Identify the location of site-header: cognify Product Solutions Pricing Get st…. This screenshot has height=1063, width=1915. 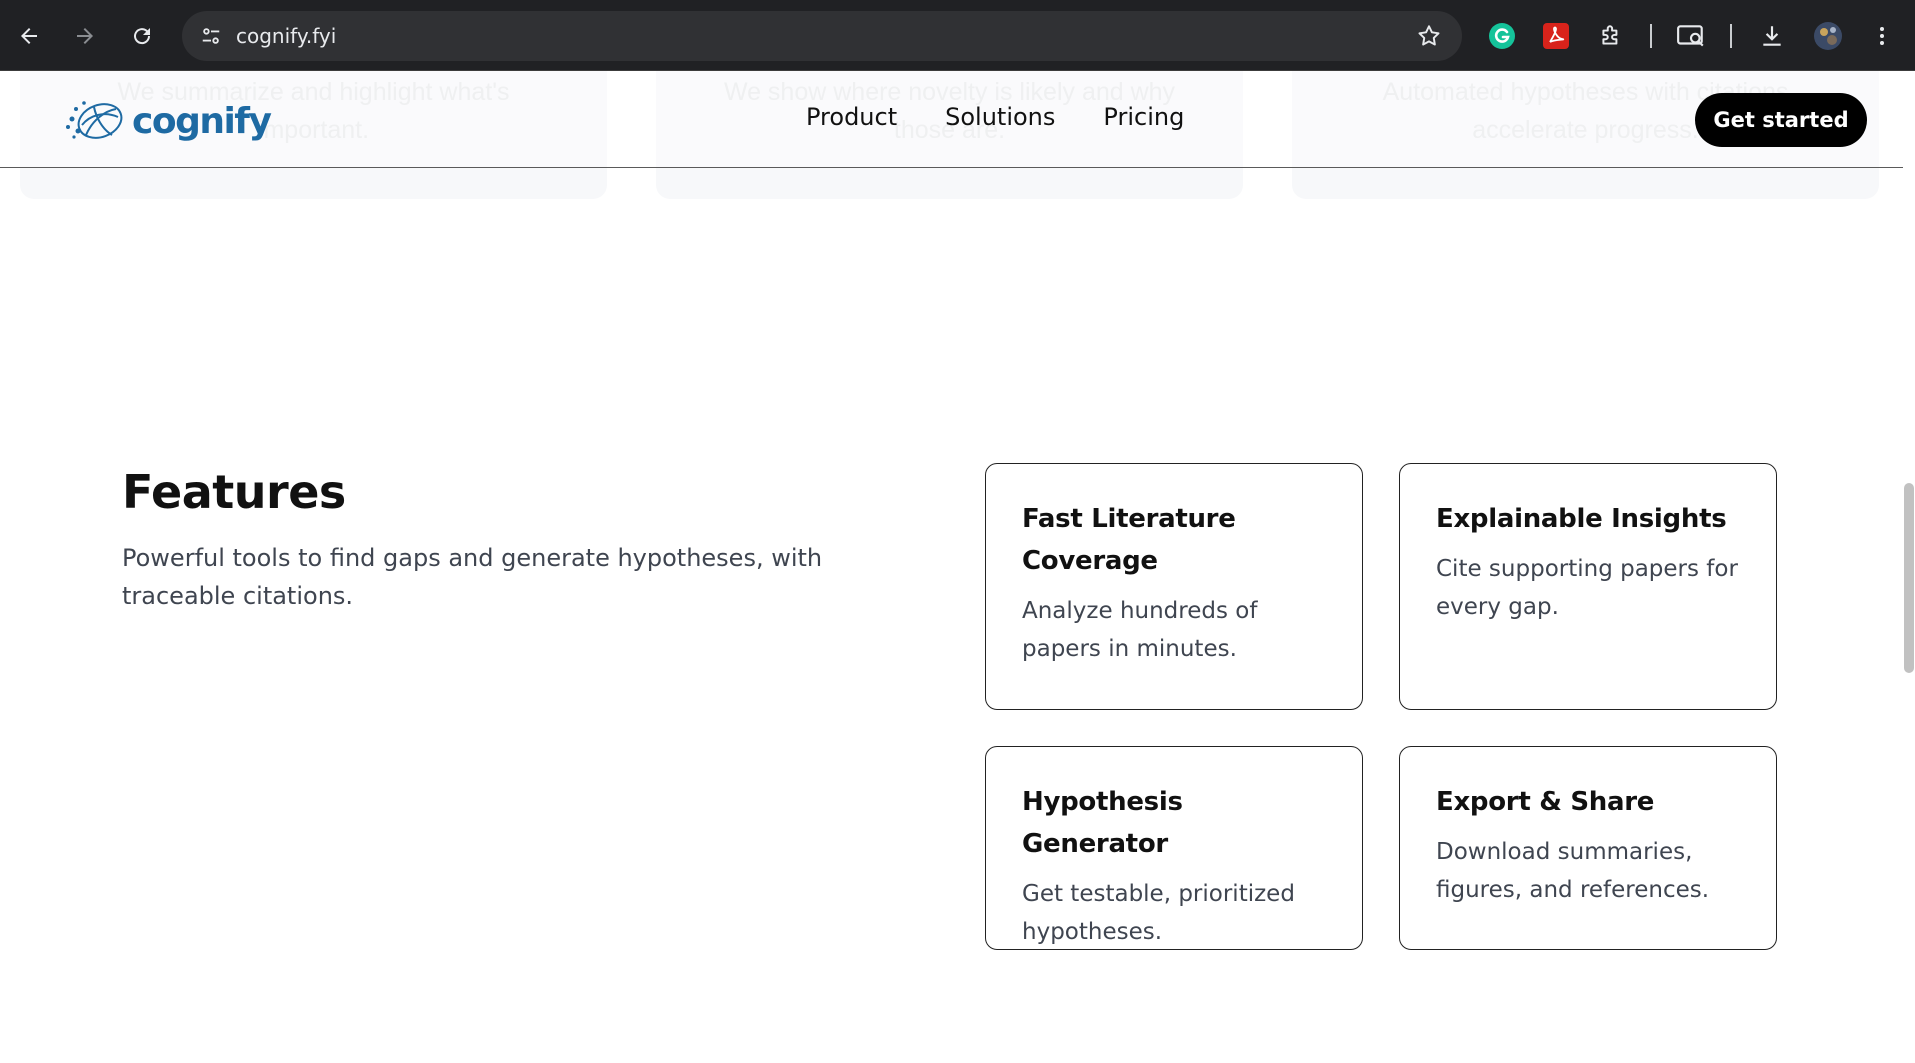
(951, 119).